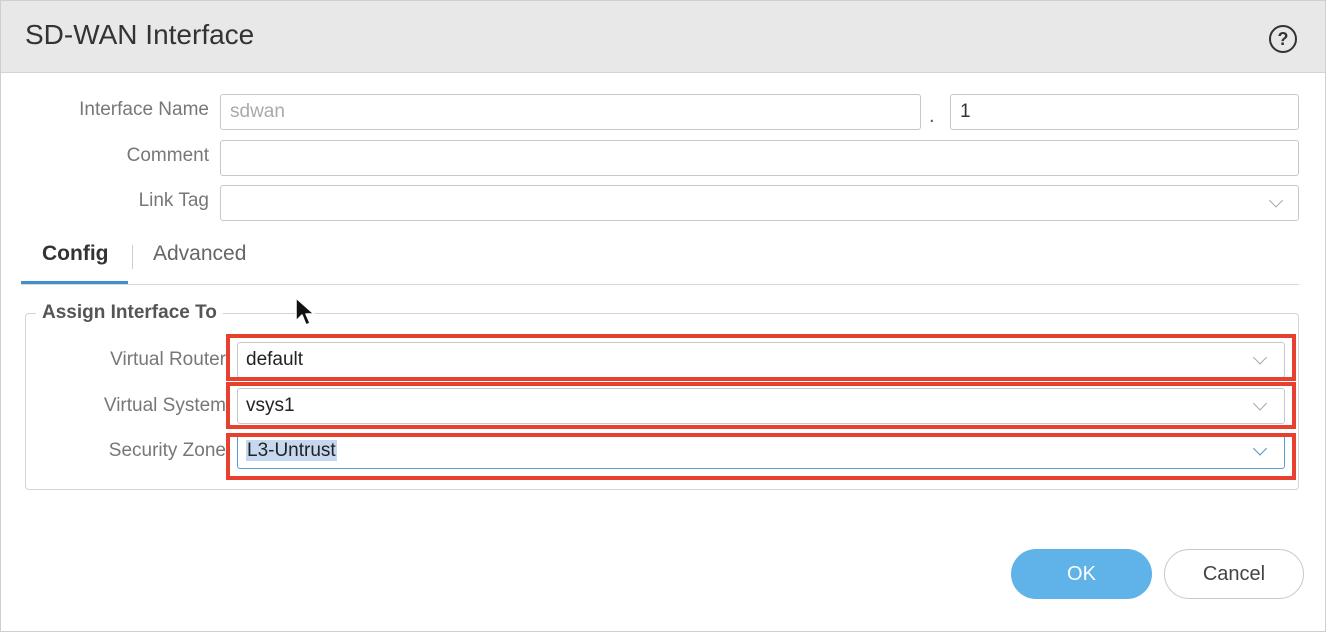 The height and width of the screenshot is (632, 1326). Describe the element at coordinates (168, 359) in the screenshot. I see `virtual-router-label: Virtual Router` at that location.